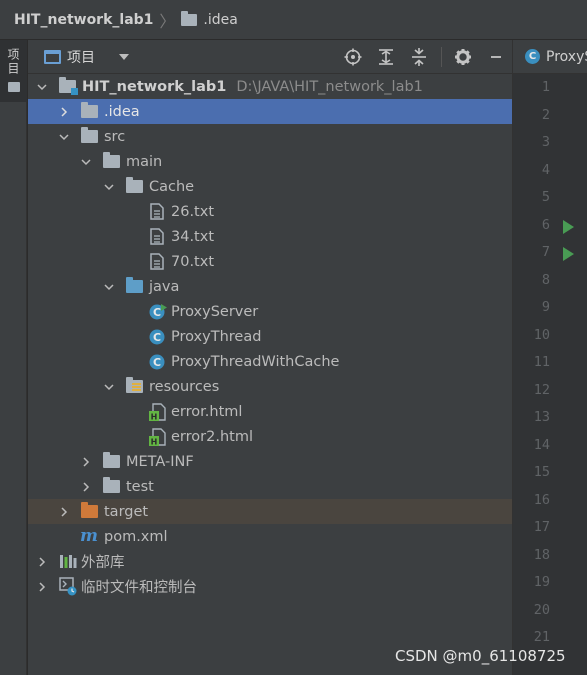 The image size is (587, 675). Describe the element at coordinates (541, 417) in the screenshot. I see `line-number: 13` at that location.